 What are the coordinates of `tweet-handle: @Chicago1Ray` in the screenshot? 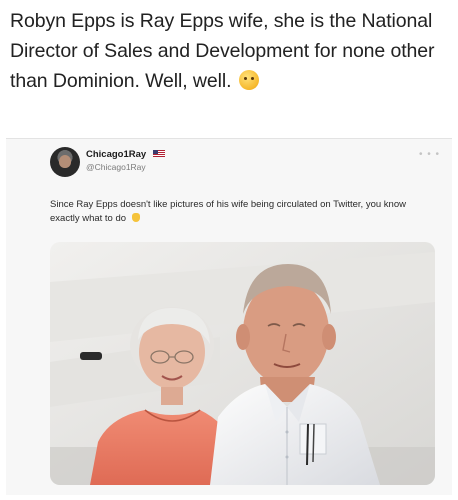 It's located at (116, 167).